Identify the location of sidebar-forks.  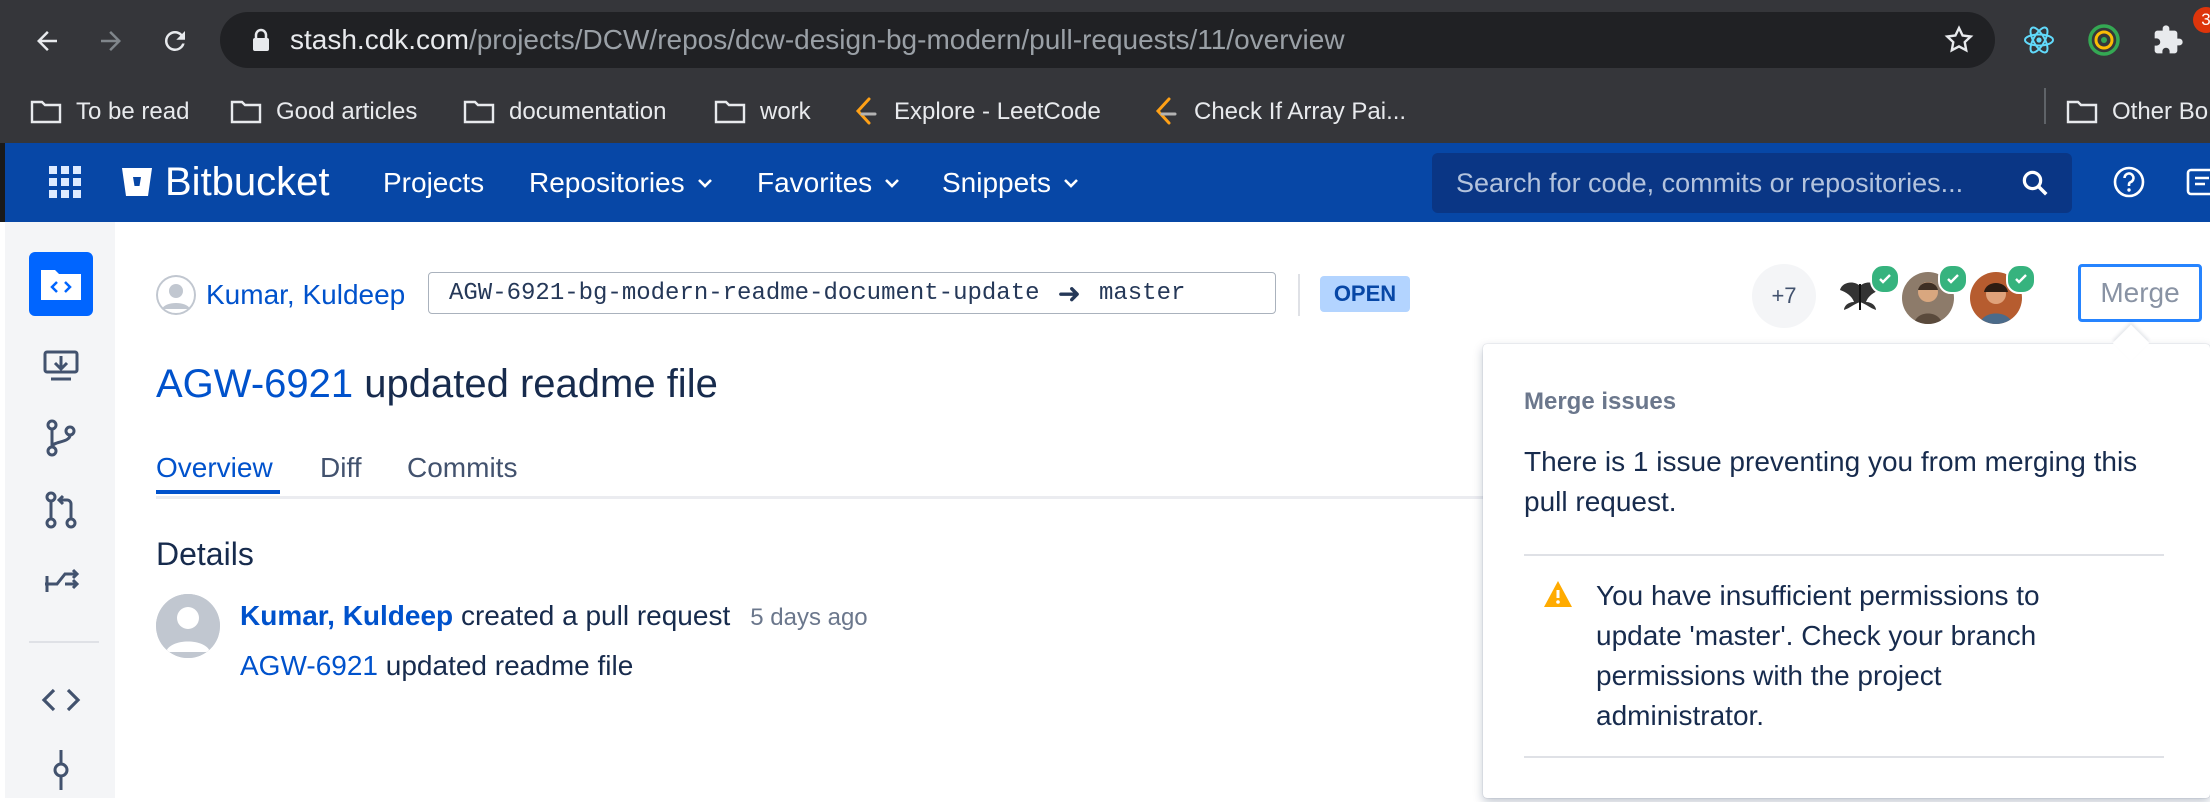
(61, 582).